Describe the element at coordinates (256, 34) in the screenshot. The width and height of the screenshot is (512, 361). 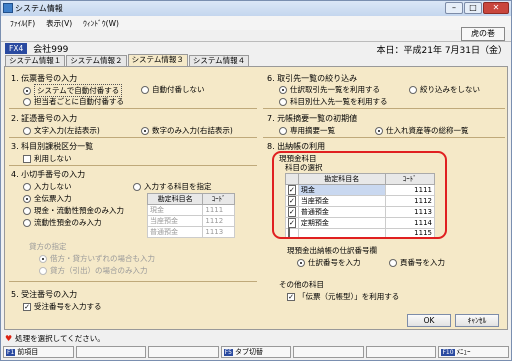
I see `toolbar: 虎の巻` at that location.